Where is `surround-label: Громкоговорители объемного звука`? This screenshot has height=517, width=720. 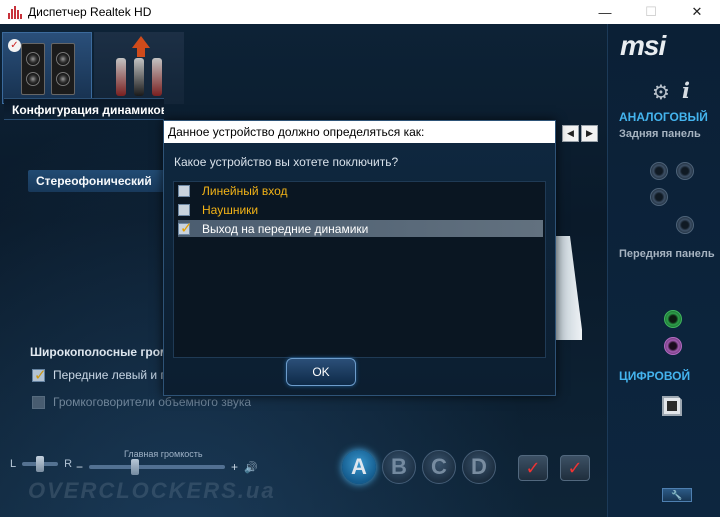
surround-label: Громкоговорители объемного звука is located at coordinates (152, 402).